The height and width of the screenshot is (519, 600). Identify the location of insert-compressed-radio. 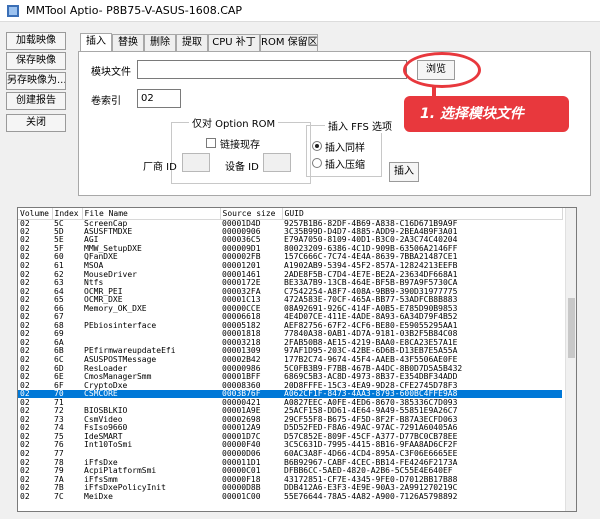
(317, 163).